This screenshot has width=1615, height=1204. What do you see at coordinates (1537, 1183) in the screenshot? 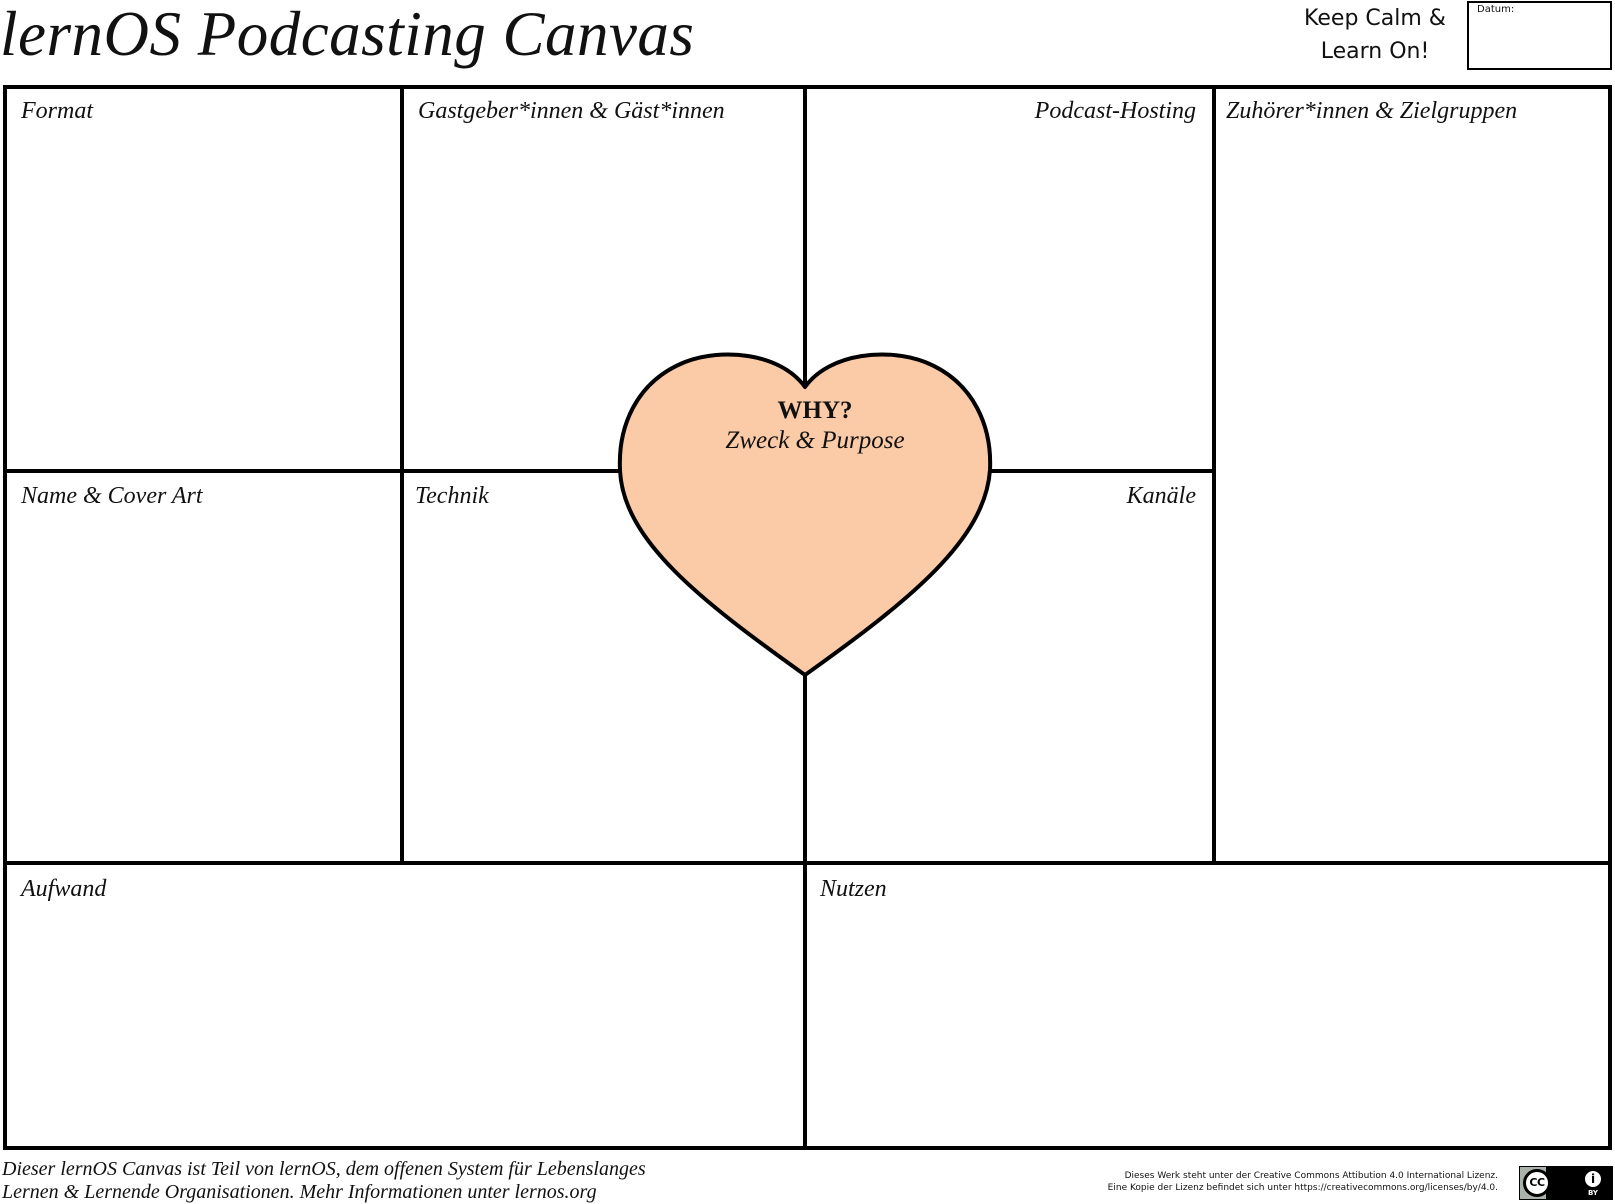
I see `cc-icon: CC` at bounding box center [1537, 1183].